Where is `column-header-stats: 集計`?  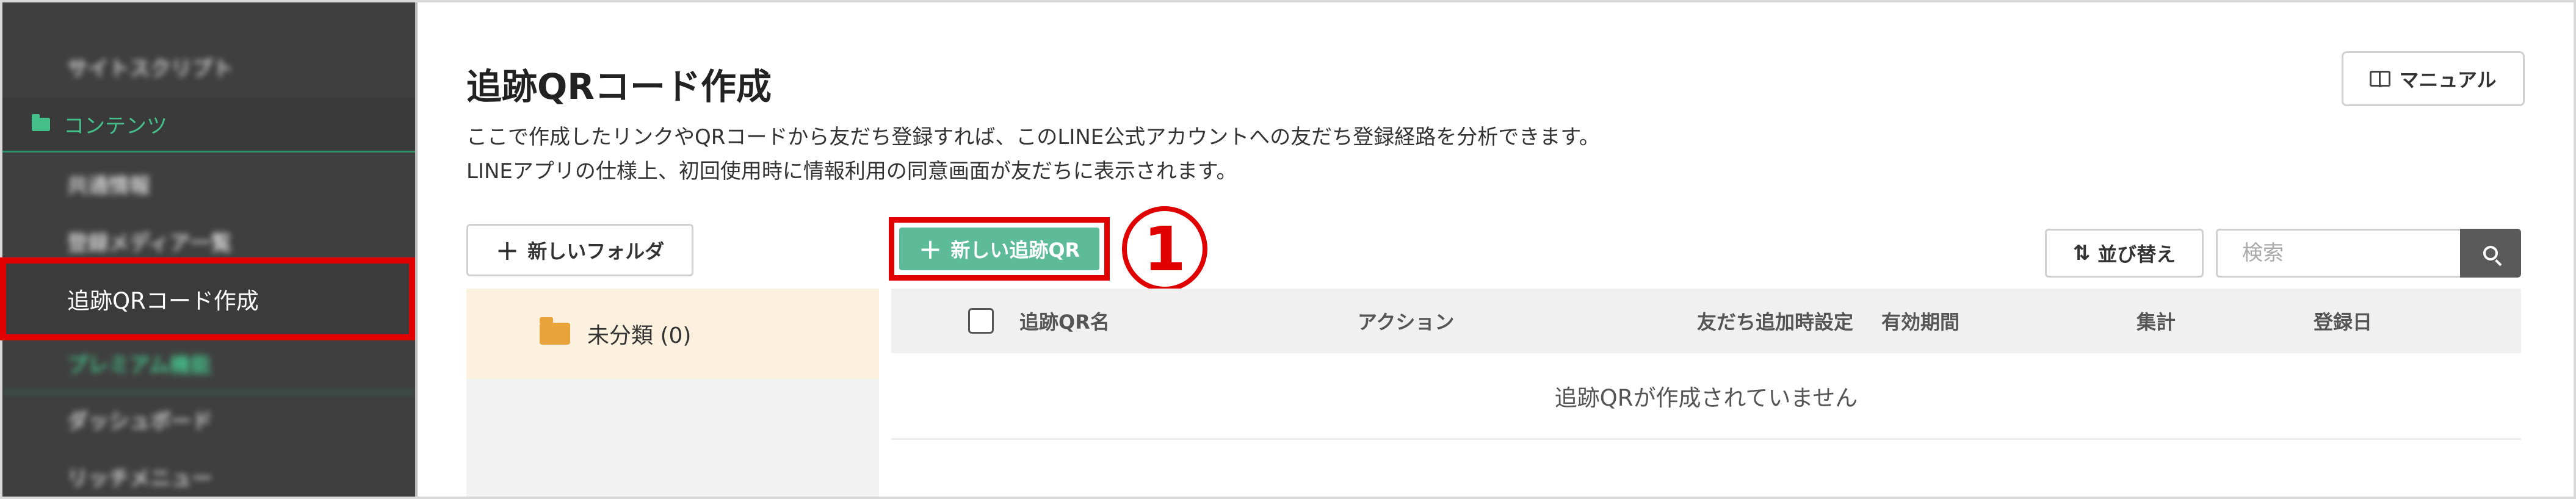 column-header-stats: 集計 is located at coordinates (2156, 323).